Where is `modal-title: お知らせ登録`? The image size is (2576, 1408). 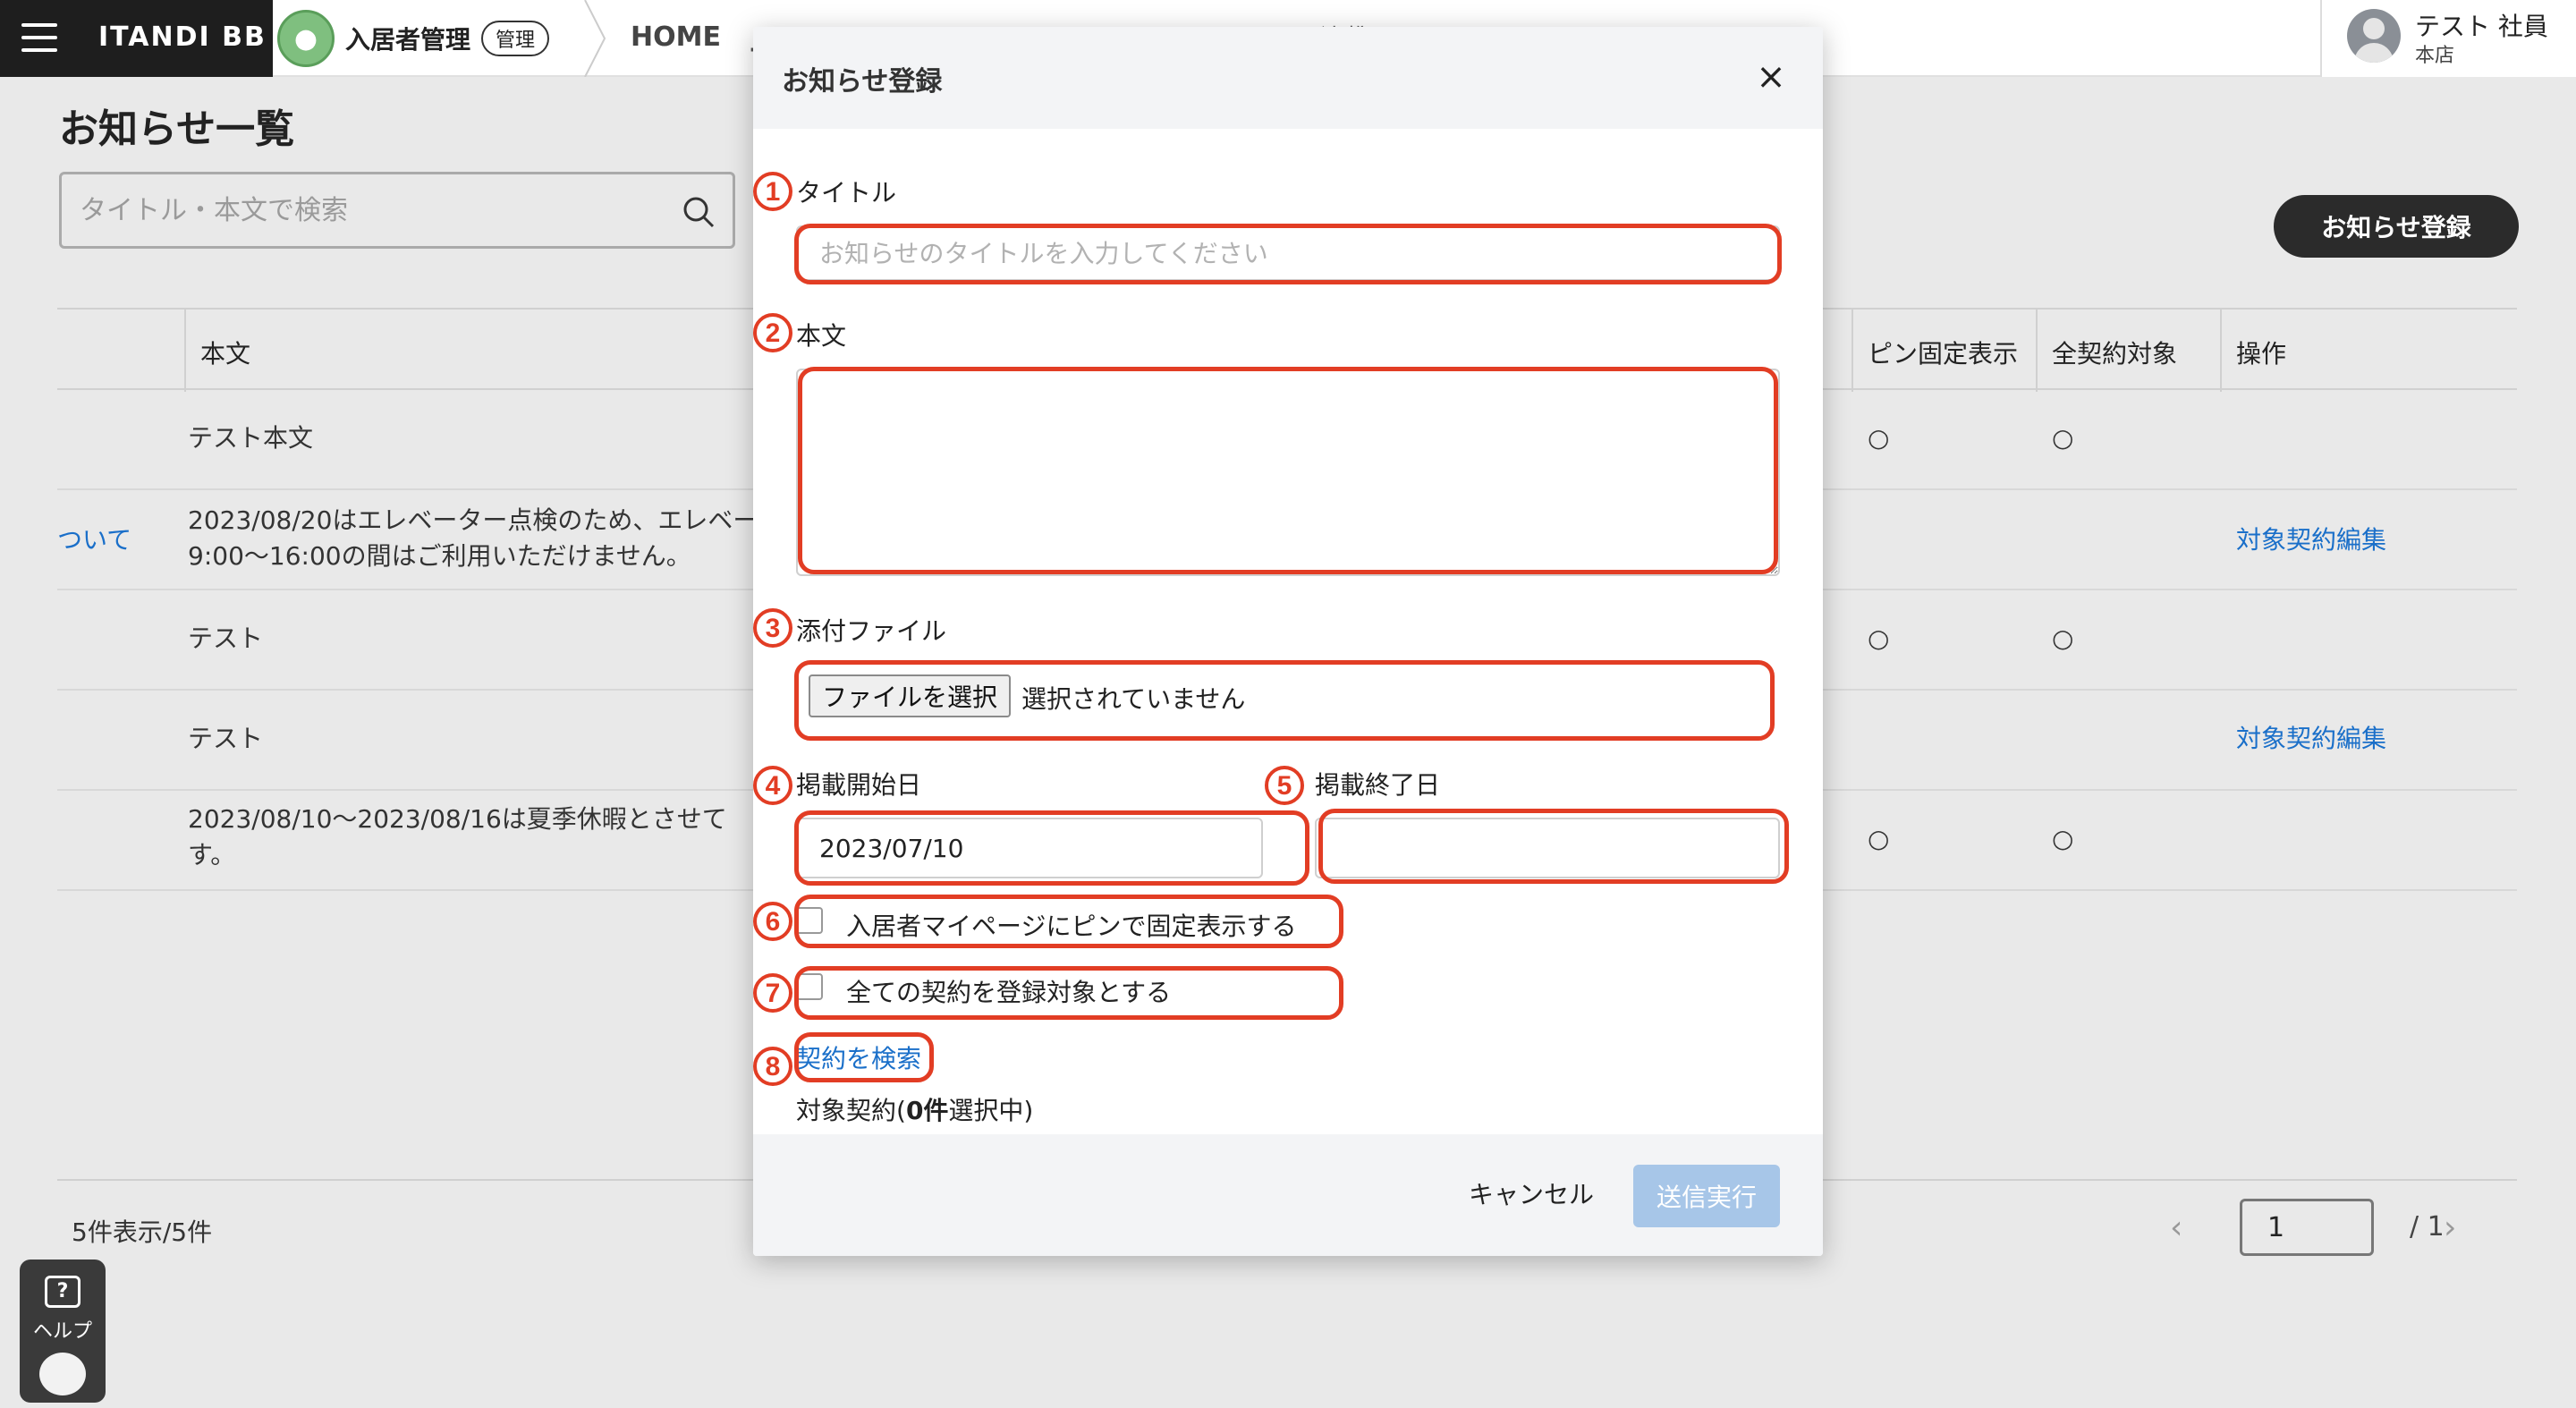 modal-title: お知らせ登録 is located at coordinates (862, 82).